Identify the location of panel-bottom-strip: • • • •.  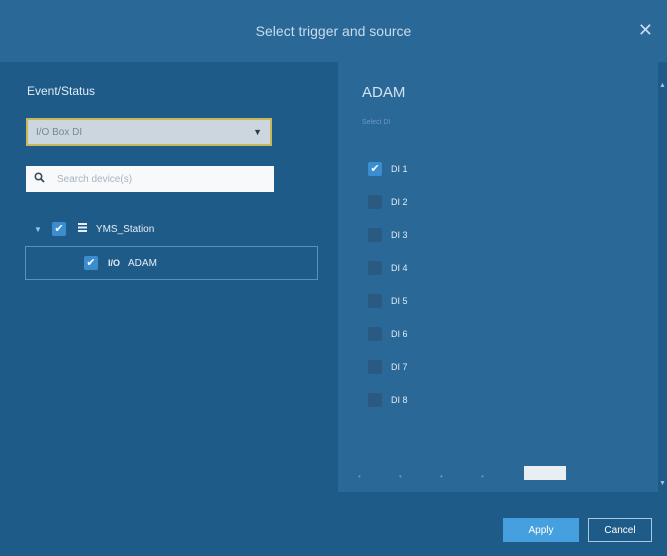
(498, 477).